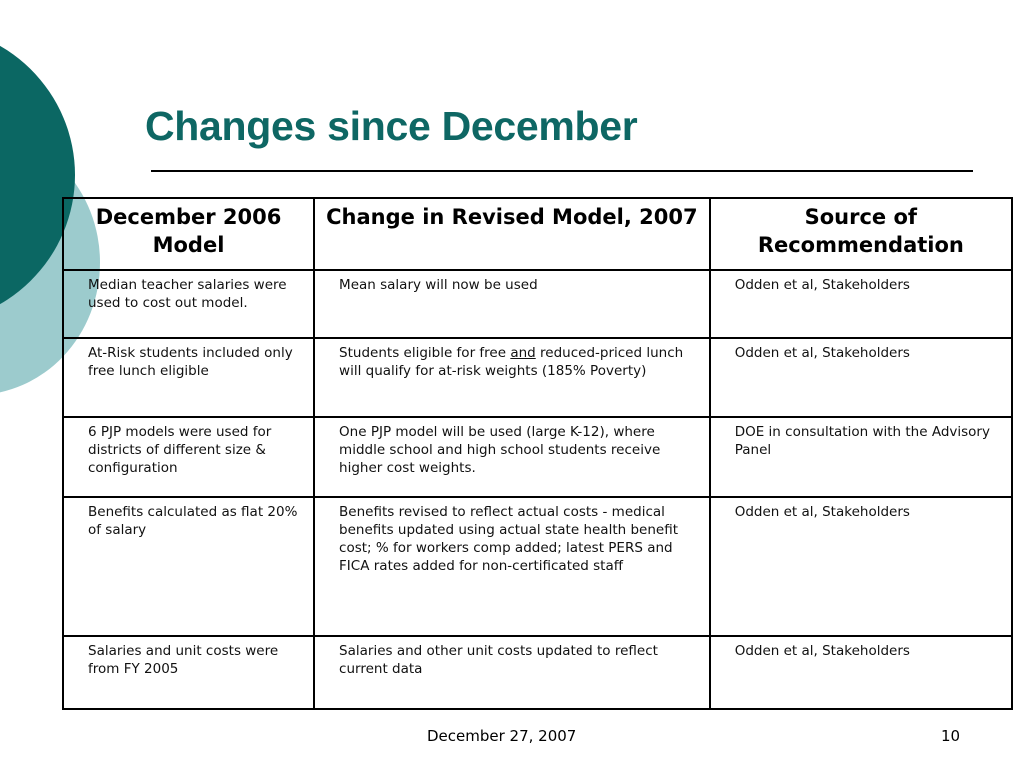 The width and height of the screenshot is (1024, 768). Describe the element at coordinates (188, 234) in the screenshot. I see `header-december-2006-model: December 2006 Model` at that location.